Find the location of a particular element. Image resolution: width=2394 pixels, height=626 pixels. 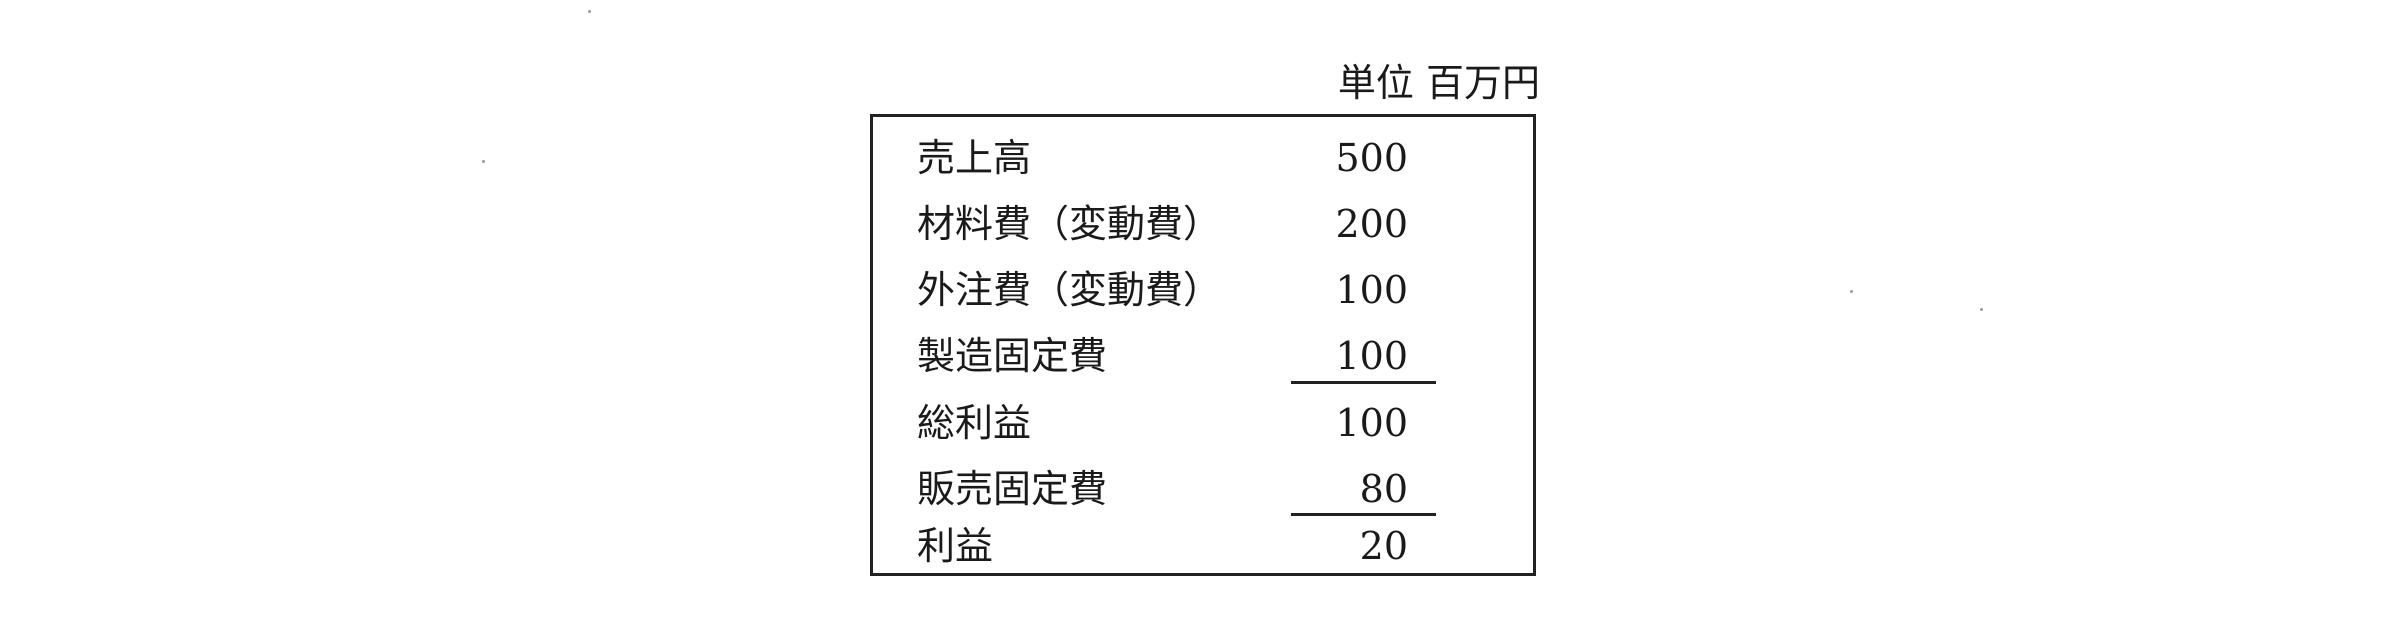

table-row: 材料費（変動費） 200 is located at coordinates (1203, 224).